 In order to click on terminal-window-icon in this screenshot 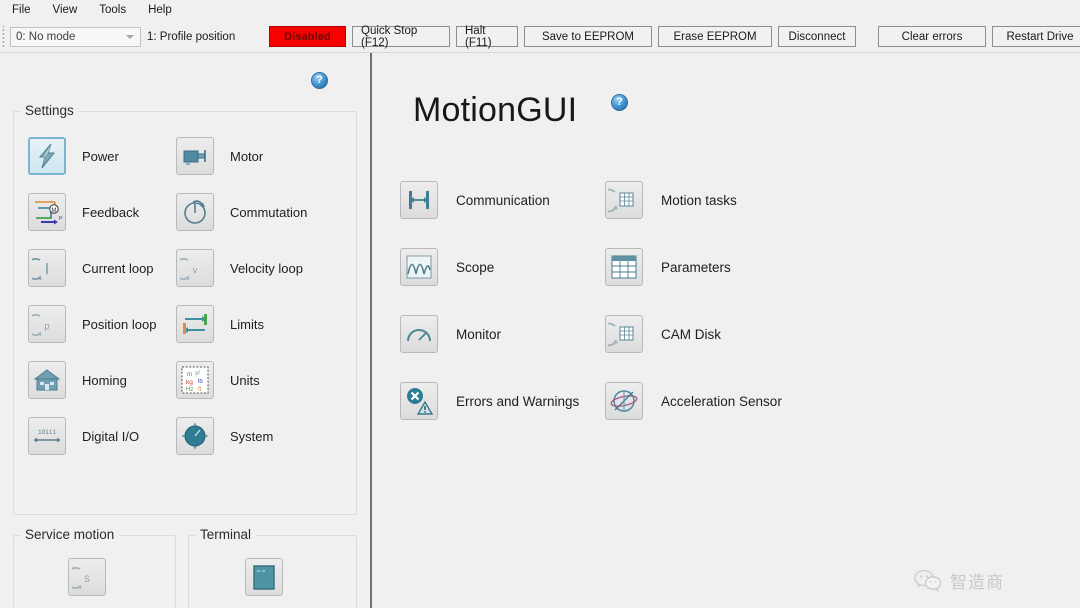, I will do `click(264, 577)`.